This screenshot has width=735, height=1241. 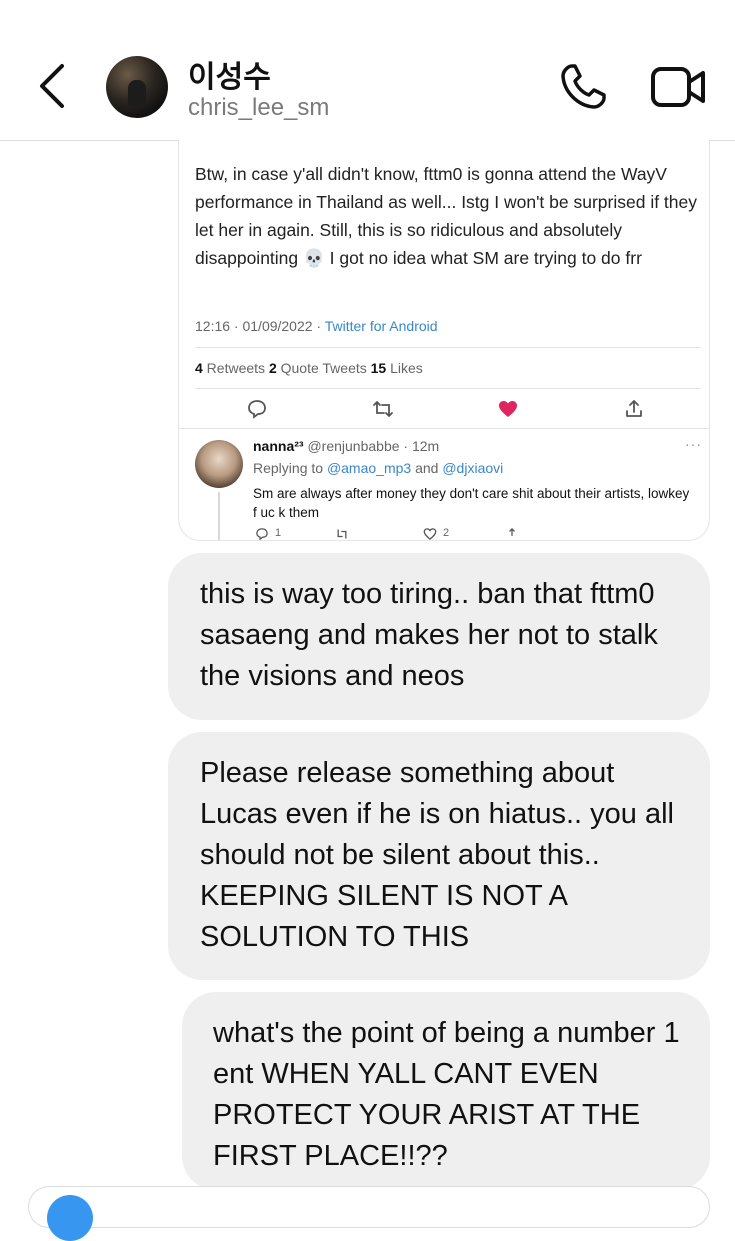 What do you see at coordinates (369, 468) in the screenshot?
I see `mention-link: @amao_mp3` at bounding box center [369, 468].